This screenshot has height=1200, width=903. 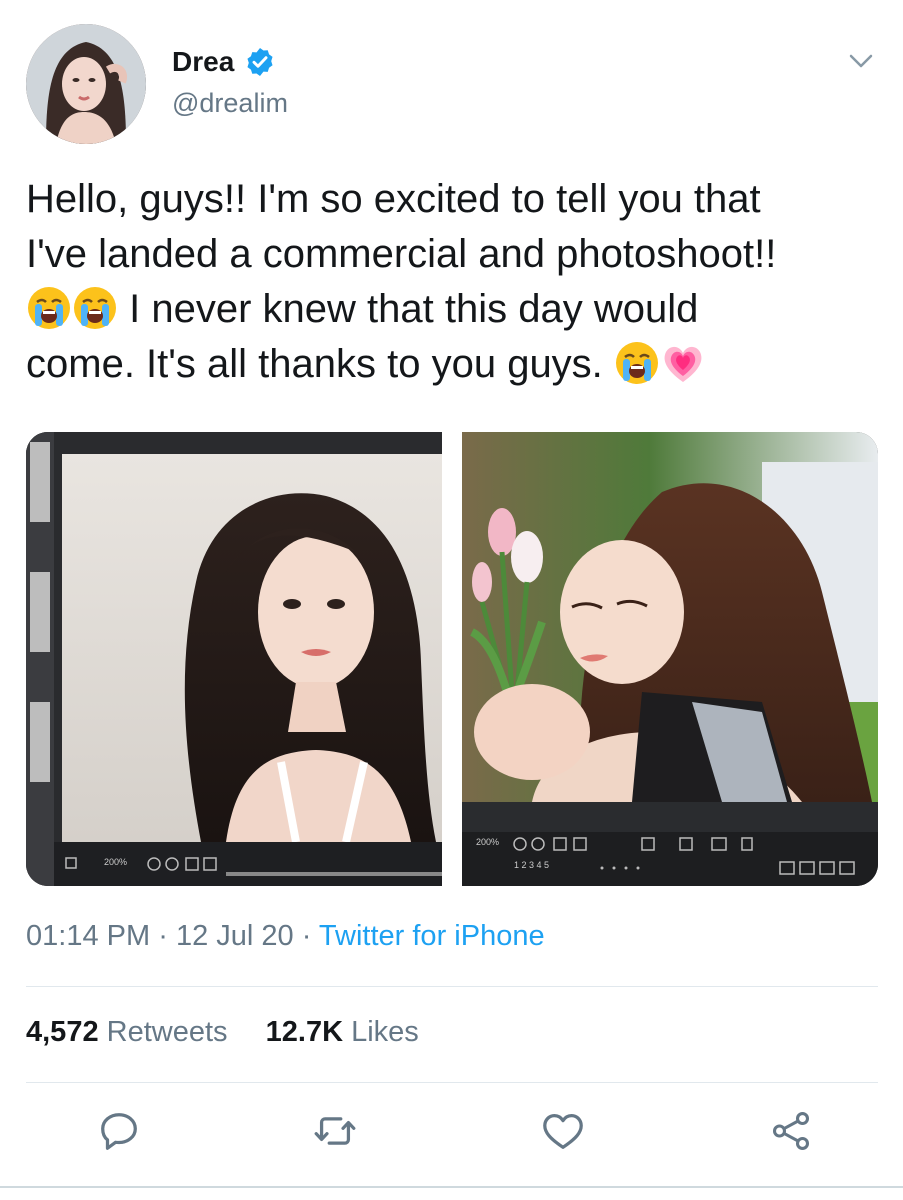 I want to click on share-icon, so click(x=791, y=1131).